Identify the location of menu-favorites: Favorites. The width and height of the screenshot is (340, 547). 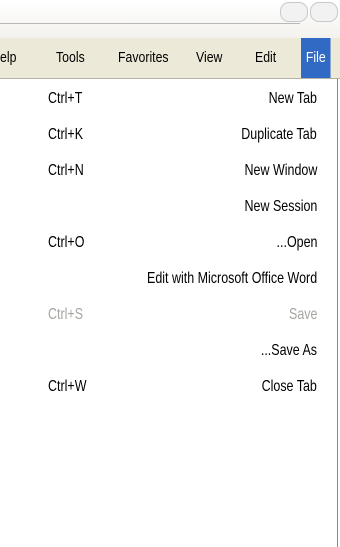
(143, 58).